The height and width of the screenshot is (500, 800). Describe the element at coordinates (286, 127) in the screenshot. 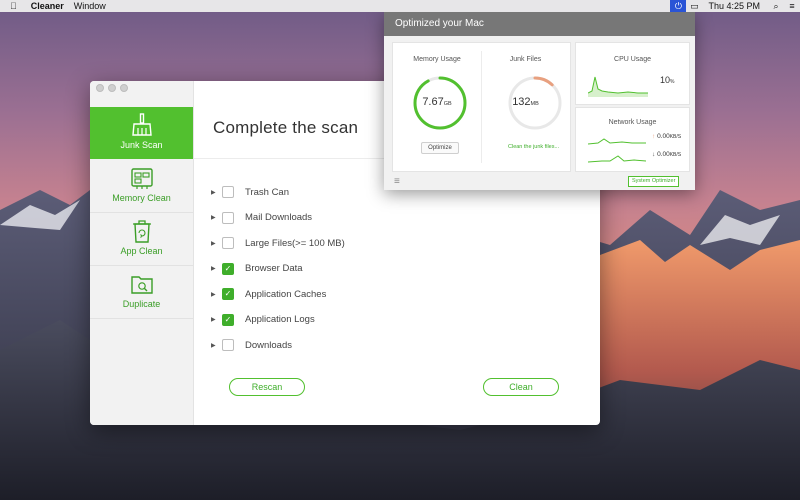

I see `page-title: Complete the scan` at that location.